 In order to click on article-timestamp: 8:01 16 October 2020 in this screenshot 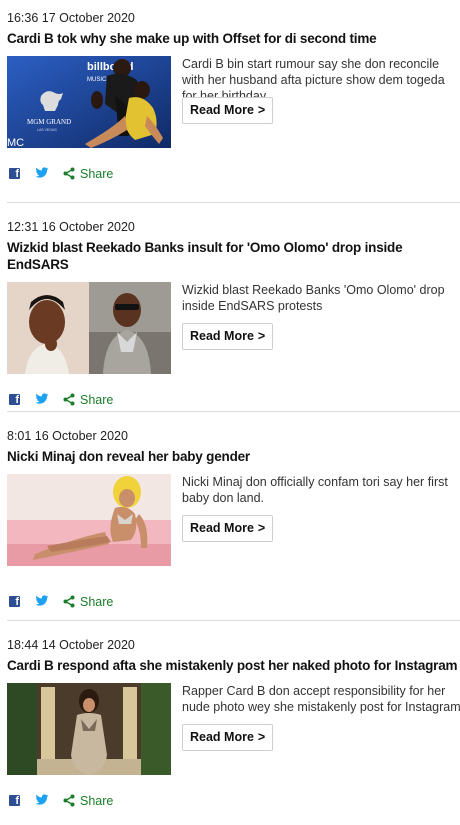, I will do `click(67, 436)`.